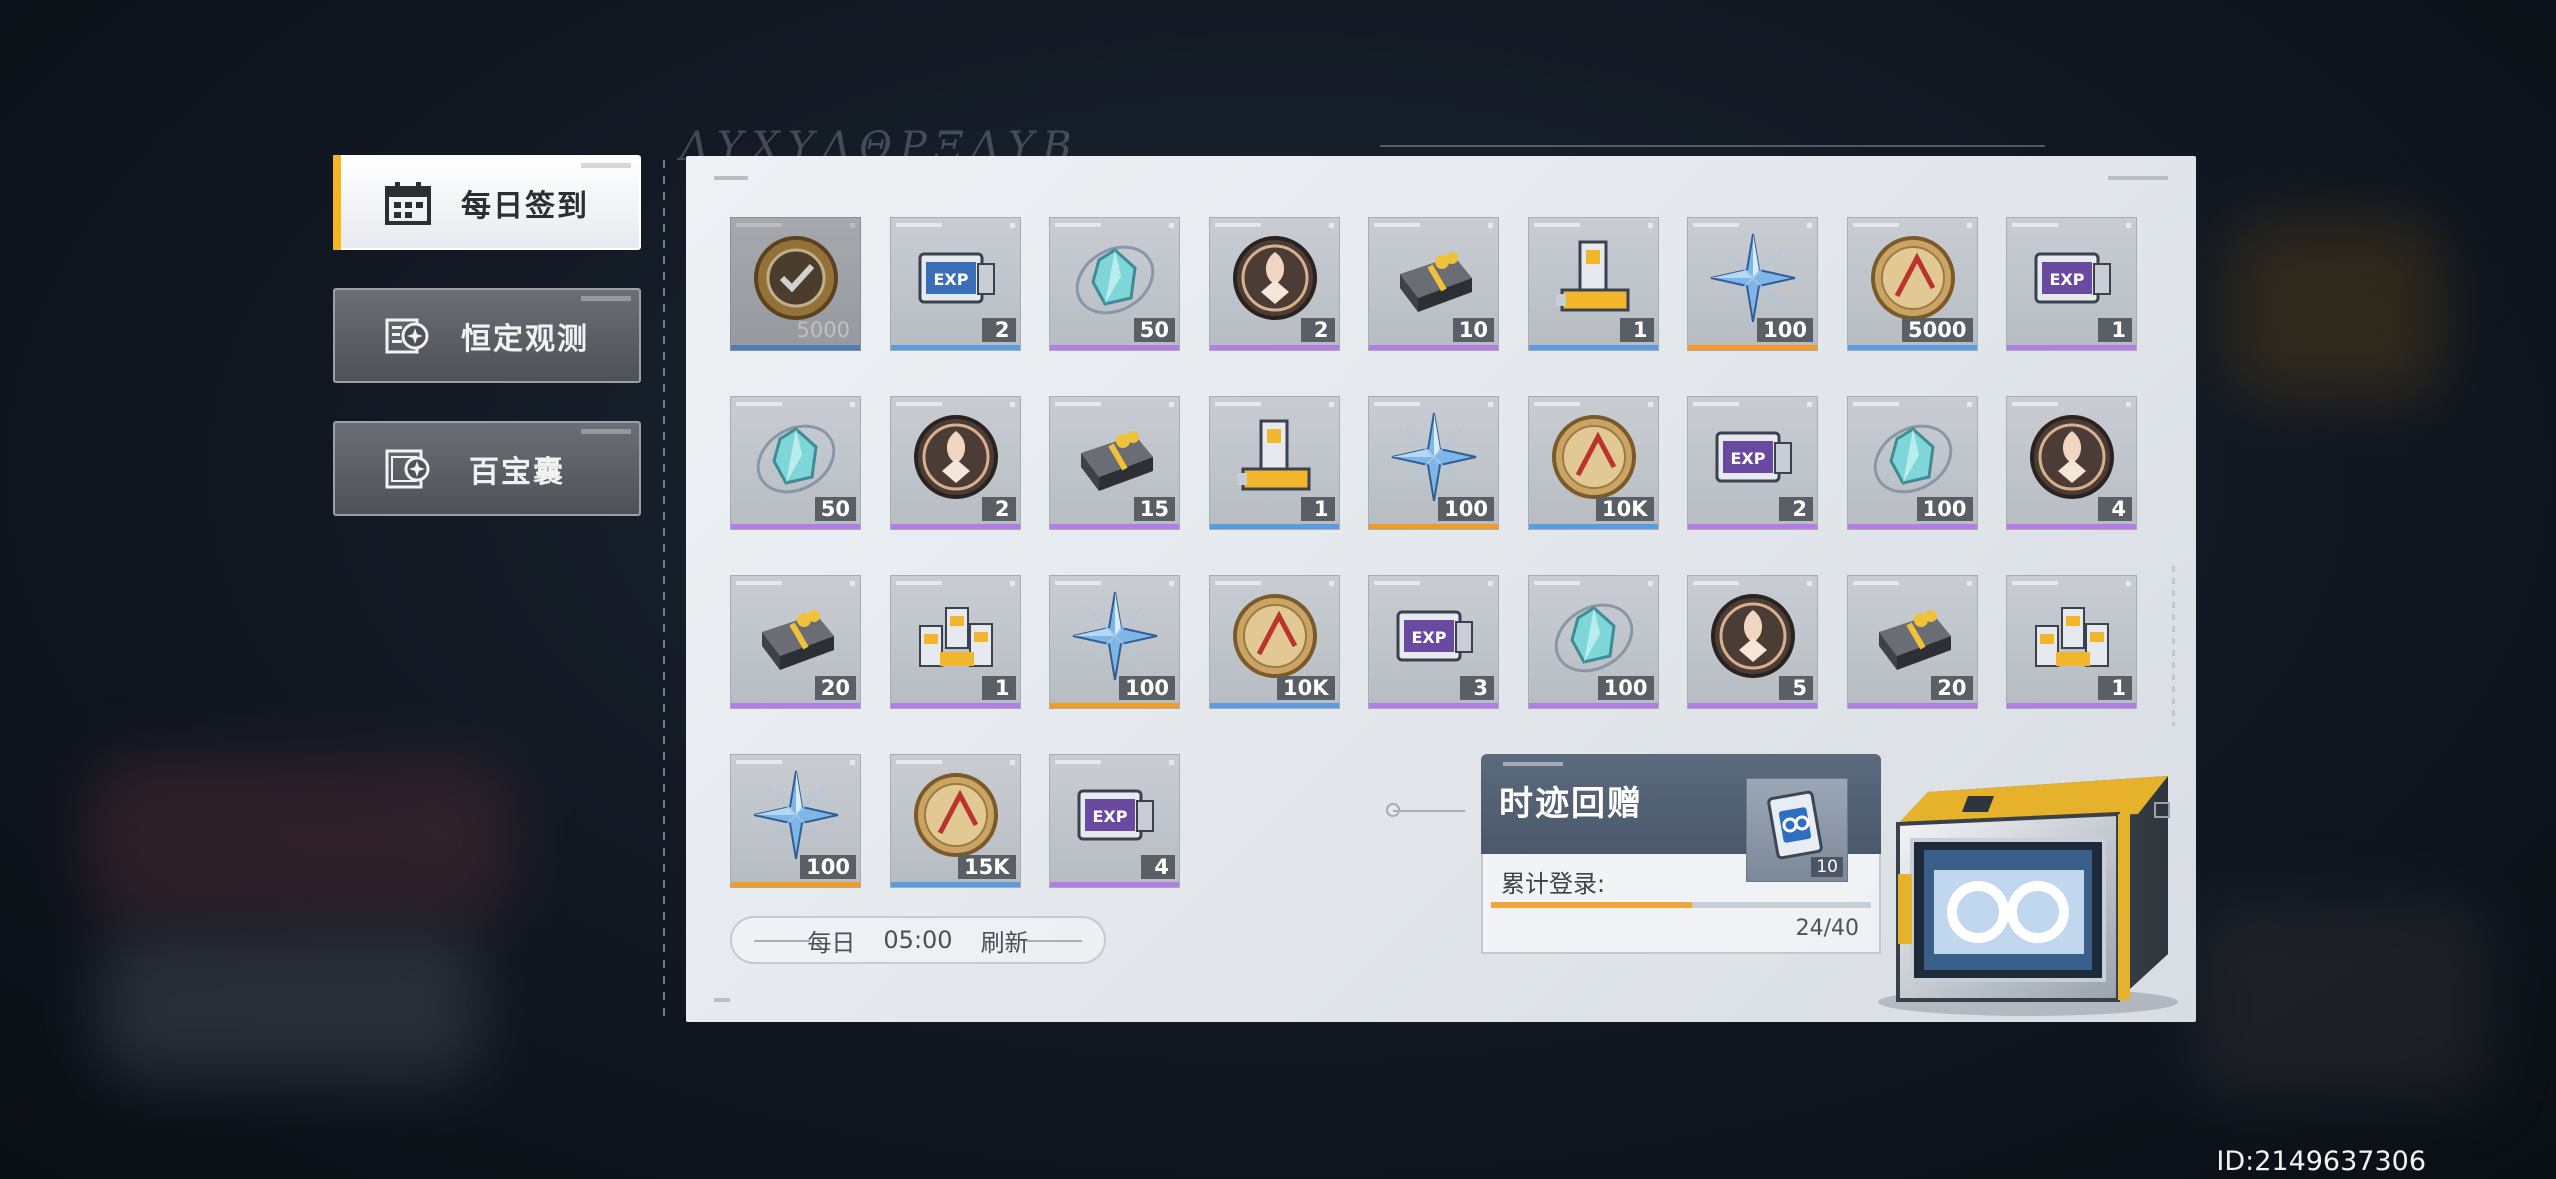 The width and height of the screenshot is (2556, 1179). I want to click on decorative-dashed-divider, so click(664, 590).